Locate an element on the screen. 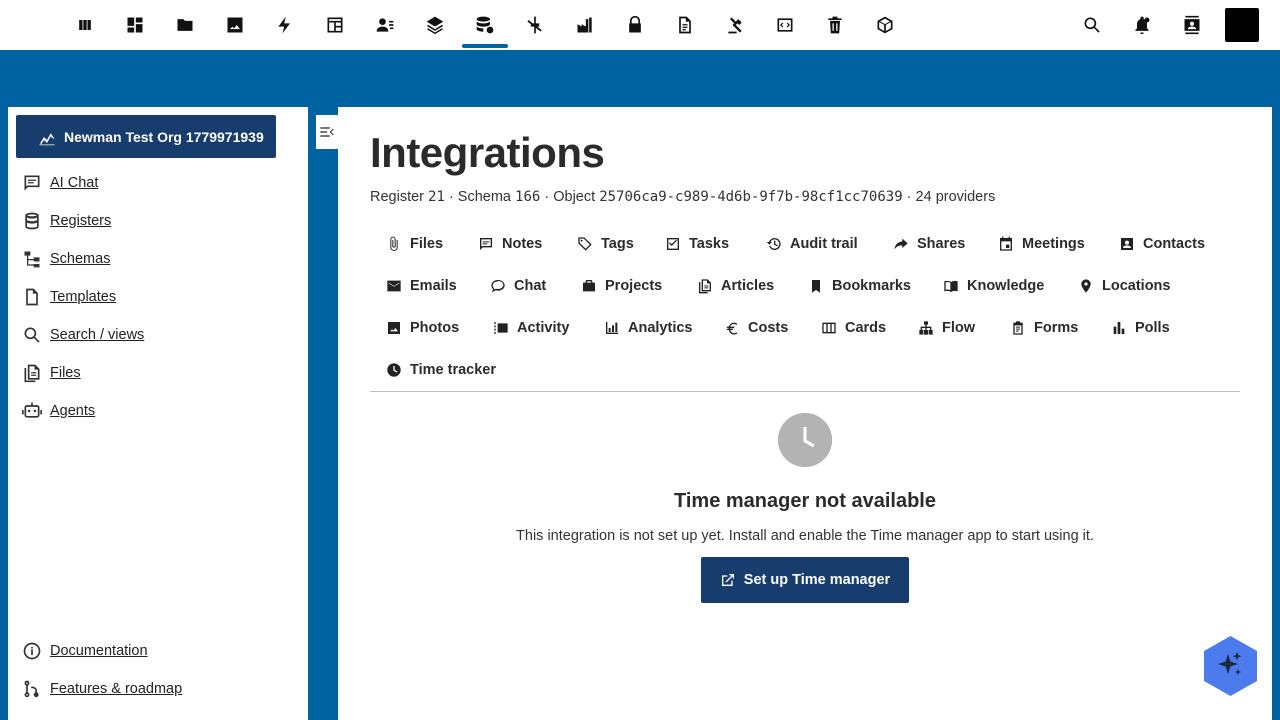 This screenshot has height=720, width=1280. lightning-icon is located at coordinates (285, 25).